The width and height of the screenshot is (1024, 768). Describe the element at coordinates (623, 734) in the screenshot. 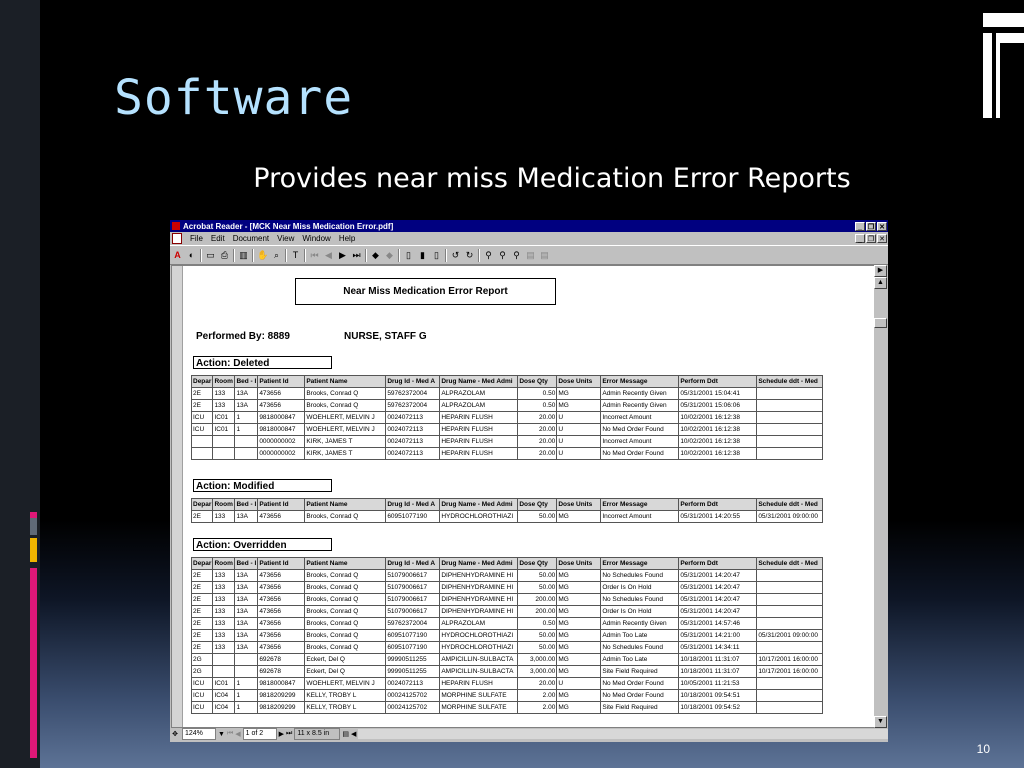

I see `horizontal-scrollbar` at that location.